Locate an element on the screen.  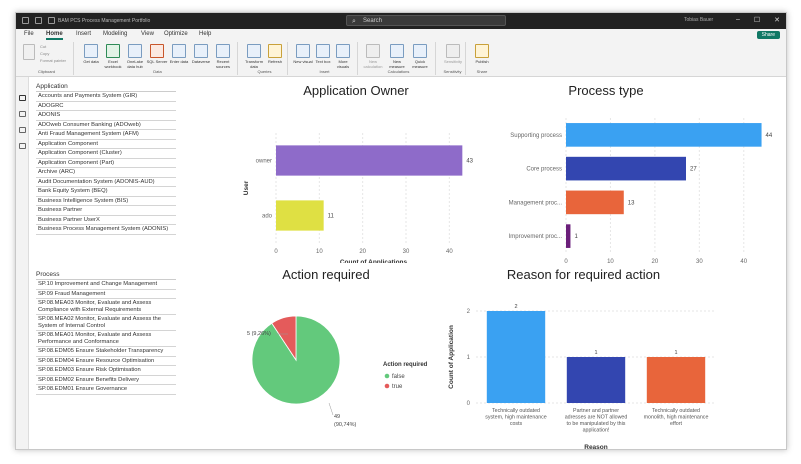
slicer-item: Application Component (Cluster) is located at coordinates (106, 154).